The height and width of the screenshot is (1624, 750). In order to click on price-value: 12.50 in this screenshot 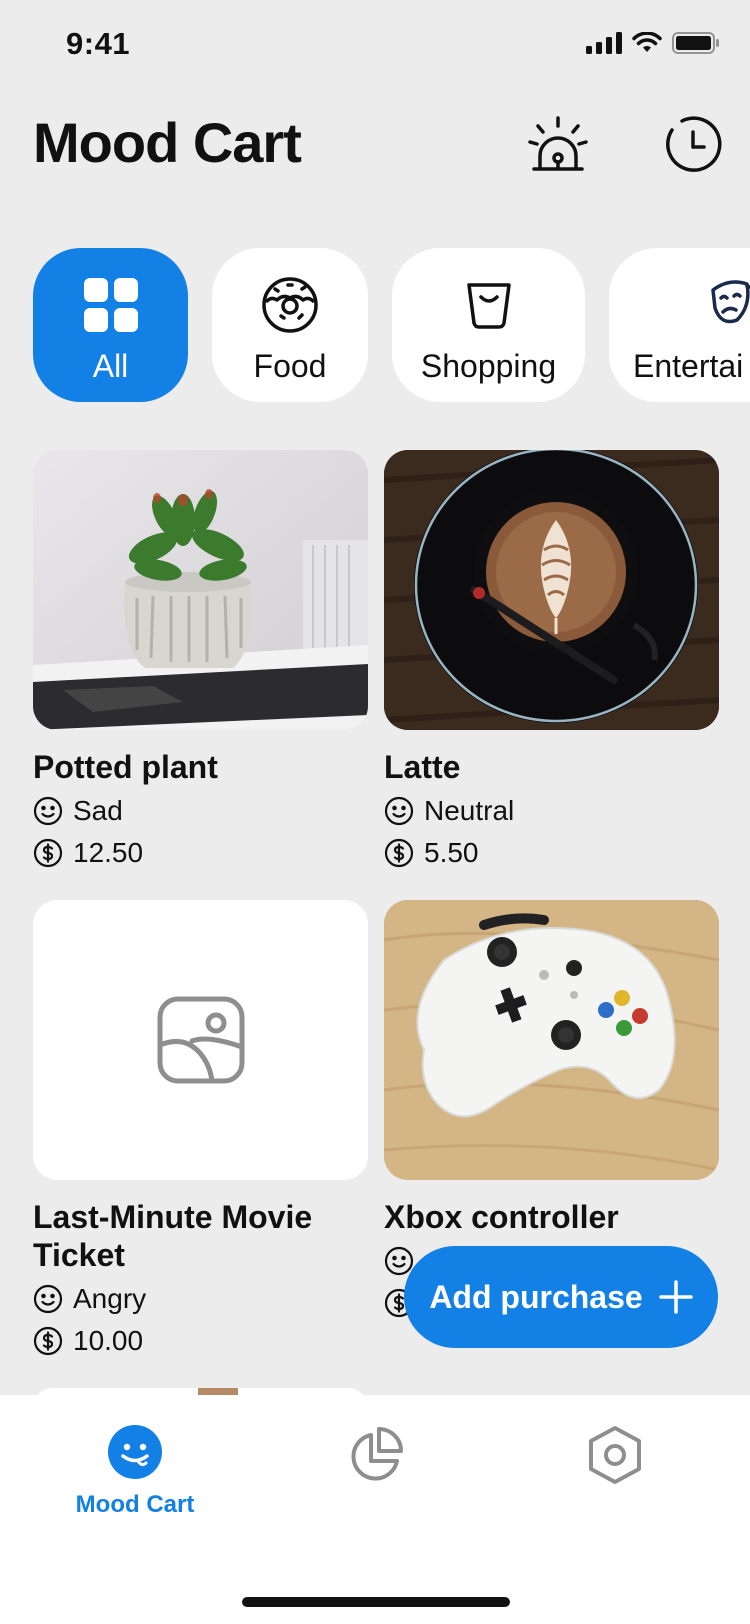, I will do `click(108, 852)`.